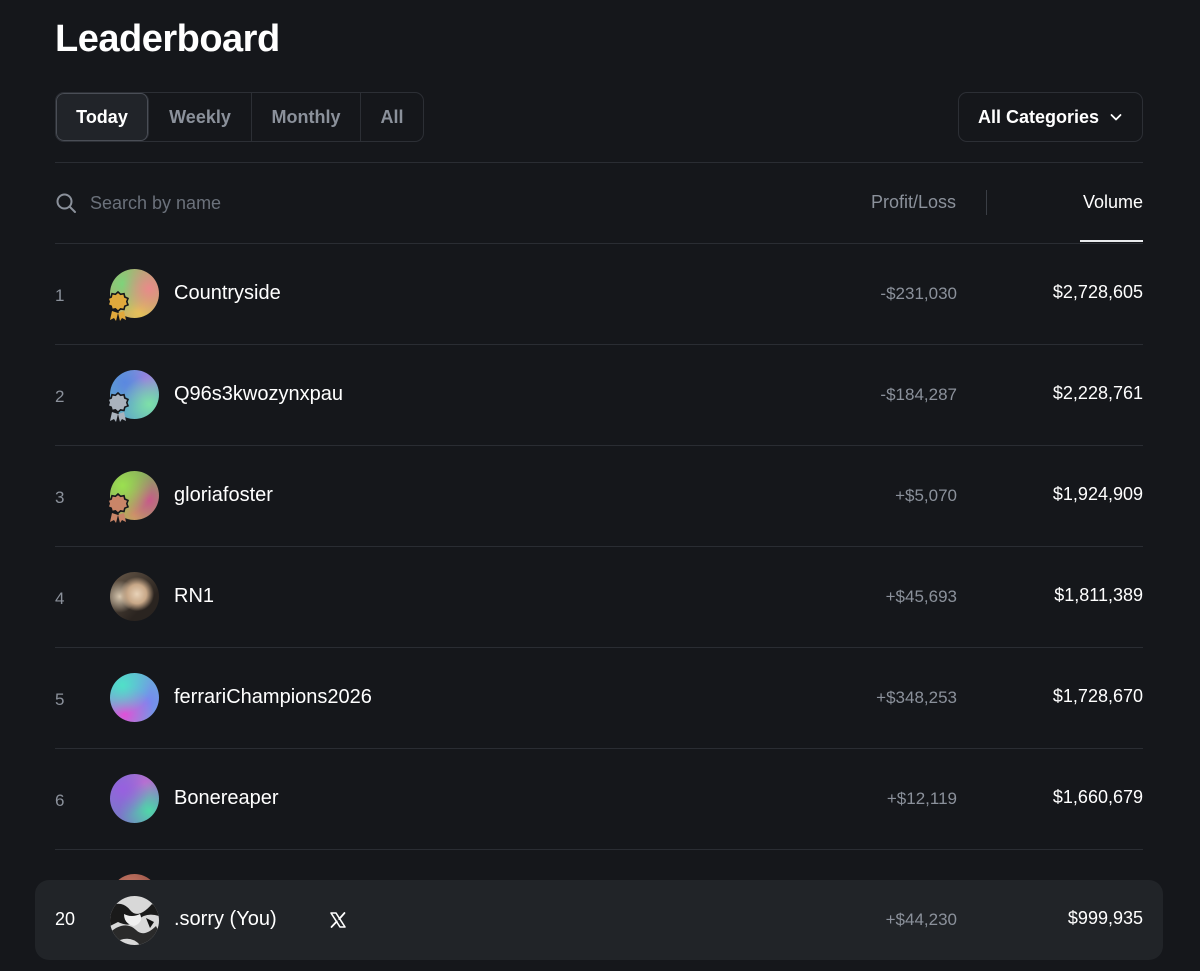 This screenshot has height=971, width=1200. Describe the element at coordinates (599, 294) in the screenshot. I see `leaderboard-row: 1 Countryside -$231,030 $2,728,605` at that location.